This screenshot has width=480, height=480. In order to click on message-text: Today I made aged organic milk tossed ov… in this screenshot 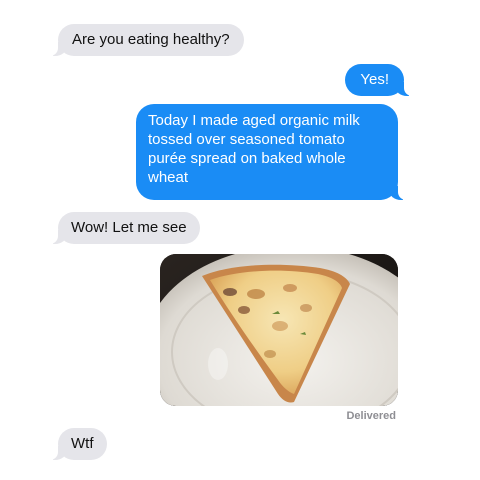, I will do `click(254, 149)`.